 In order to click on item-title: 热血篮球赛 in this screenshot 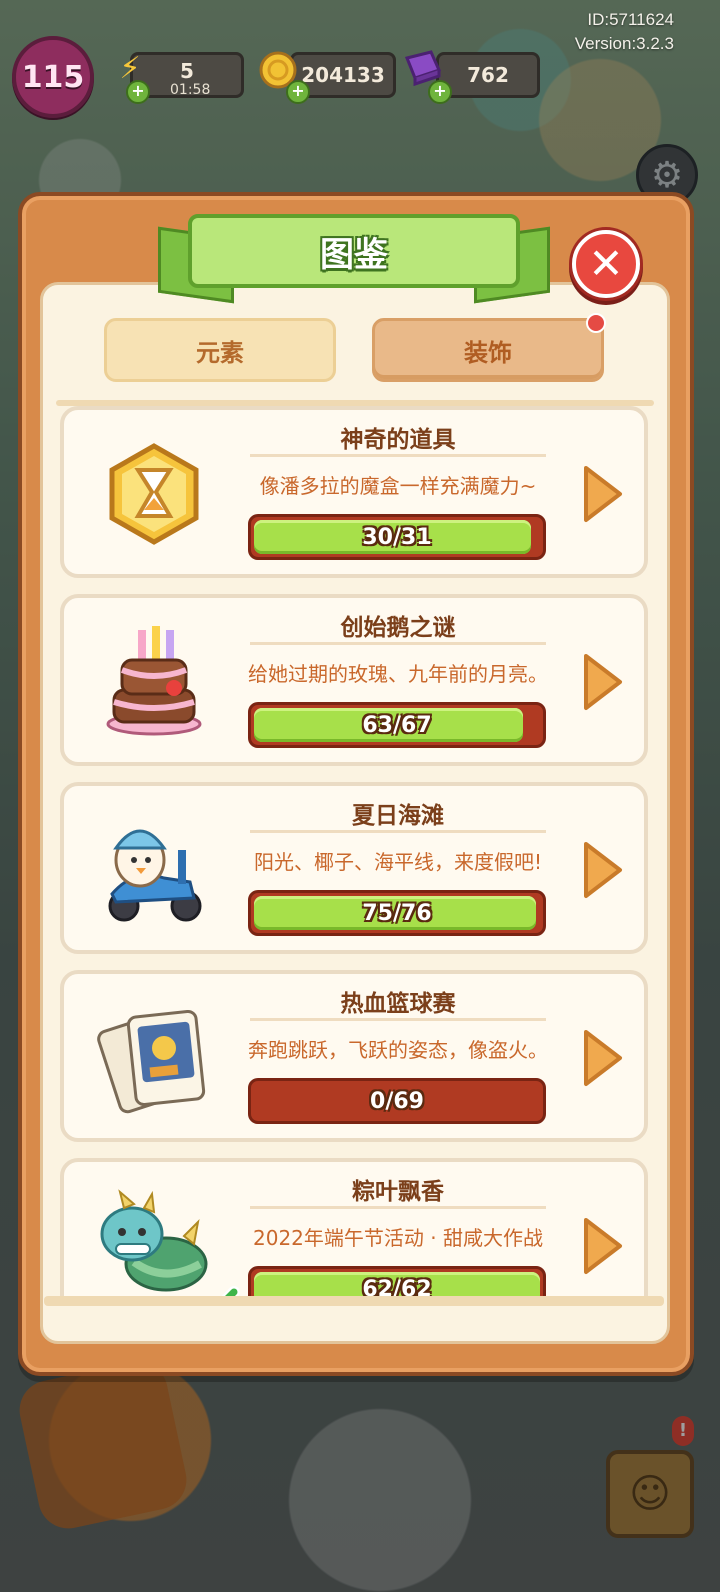, I will do `click(398, 1004)`.